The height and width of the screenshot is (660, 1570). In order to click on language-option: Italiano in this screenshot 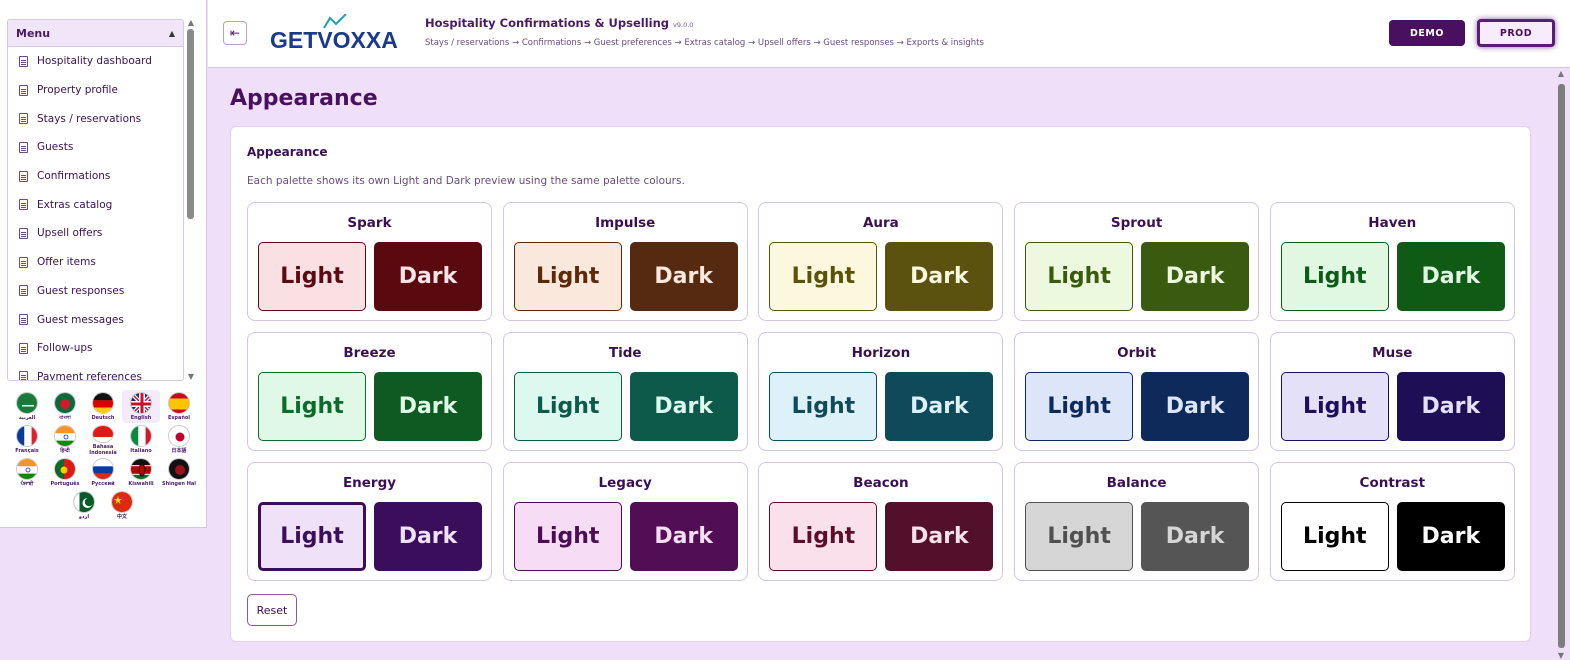, I will do `click(141, 439)`.